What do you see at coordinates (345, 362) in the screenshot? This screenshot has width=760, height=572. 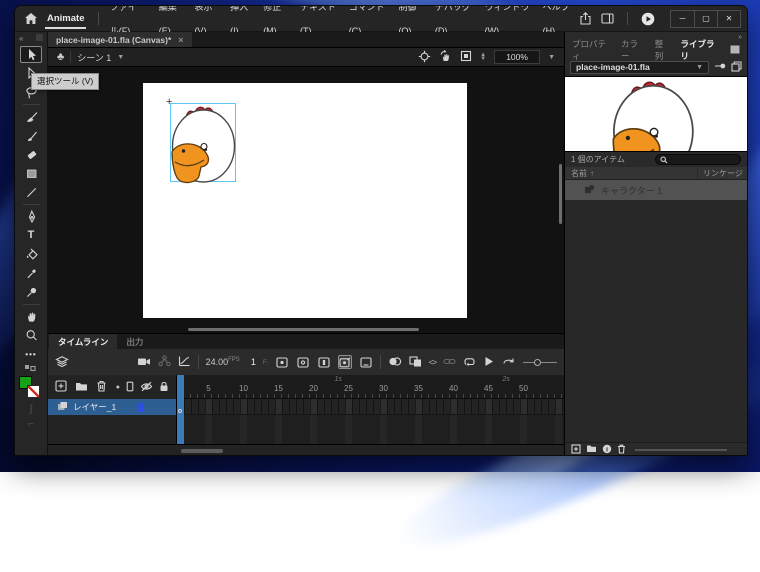 I see `auto-keyframe-button` at bounding box center [345, 362].